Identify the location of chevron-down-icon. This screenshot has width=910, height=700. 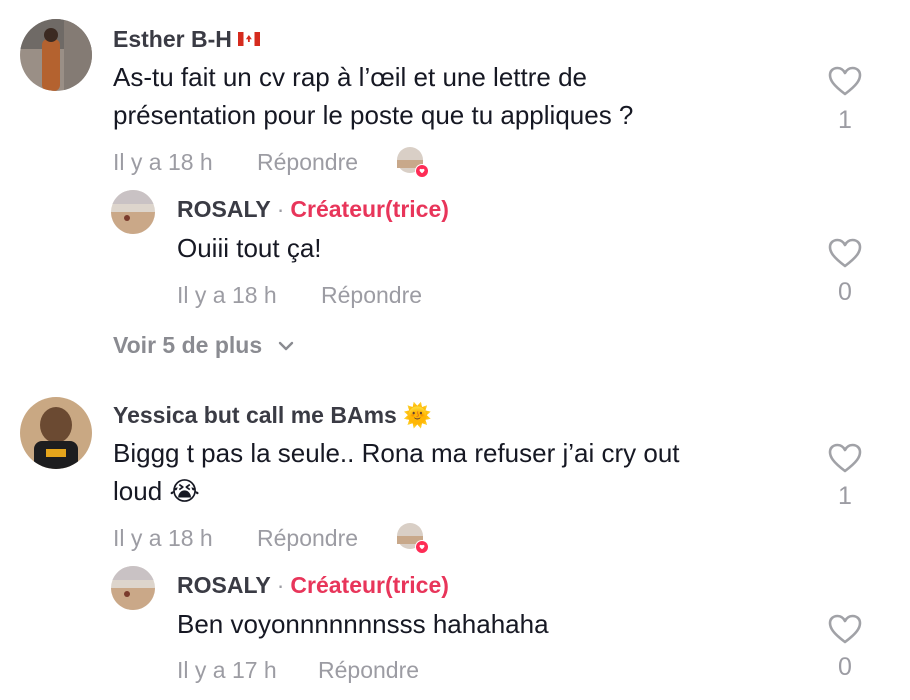
(285, 346).